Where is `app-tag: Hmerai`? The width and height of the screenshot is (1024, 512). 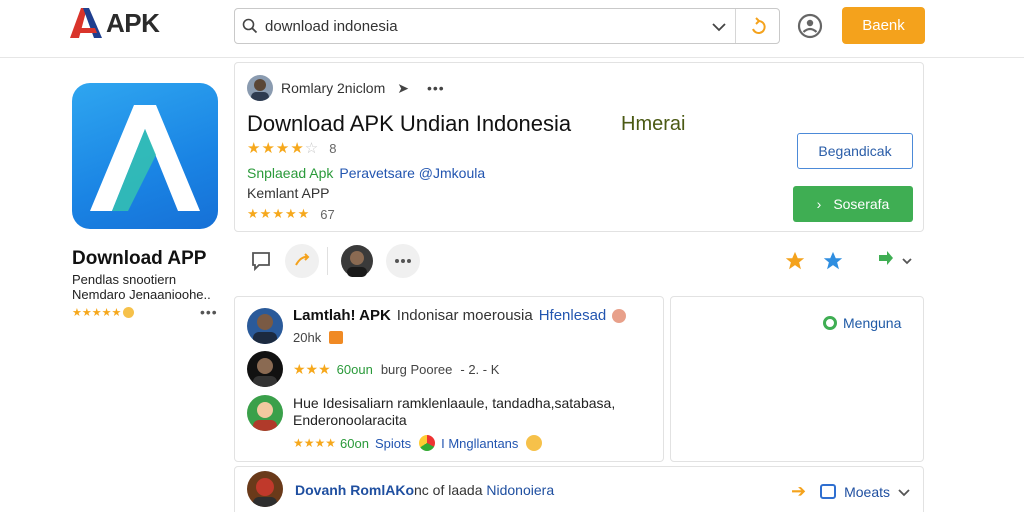 app-tag: Hmerai is located at coordinates (653, 124).